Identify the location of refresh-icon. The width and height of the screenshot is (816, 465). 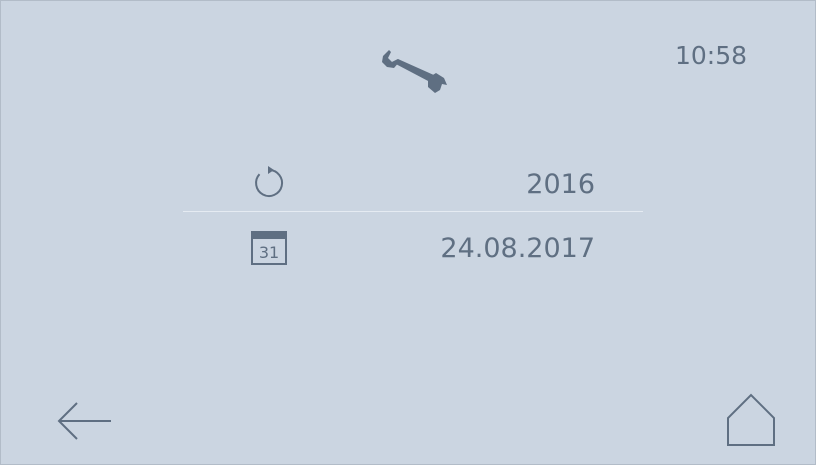
(269, 181).